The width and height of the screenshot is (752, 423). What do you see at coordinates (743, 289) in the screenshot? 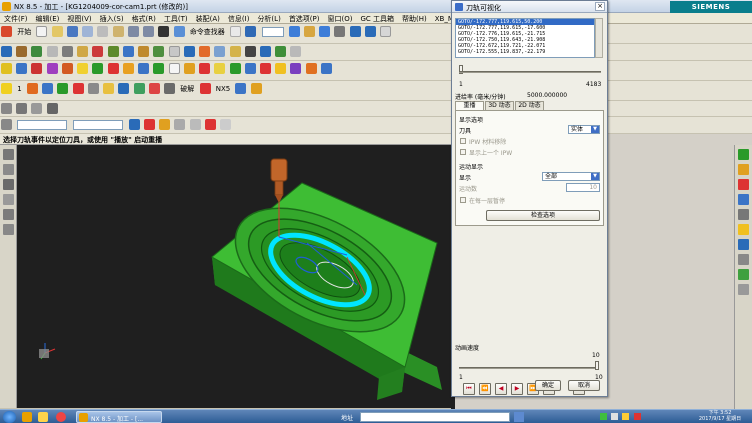
I see `right-tool-10-icon` at bounding box center [743, 289].